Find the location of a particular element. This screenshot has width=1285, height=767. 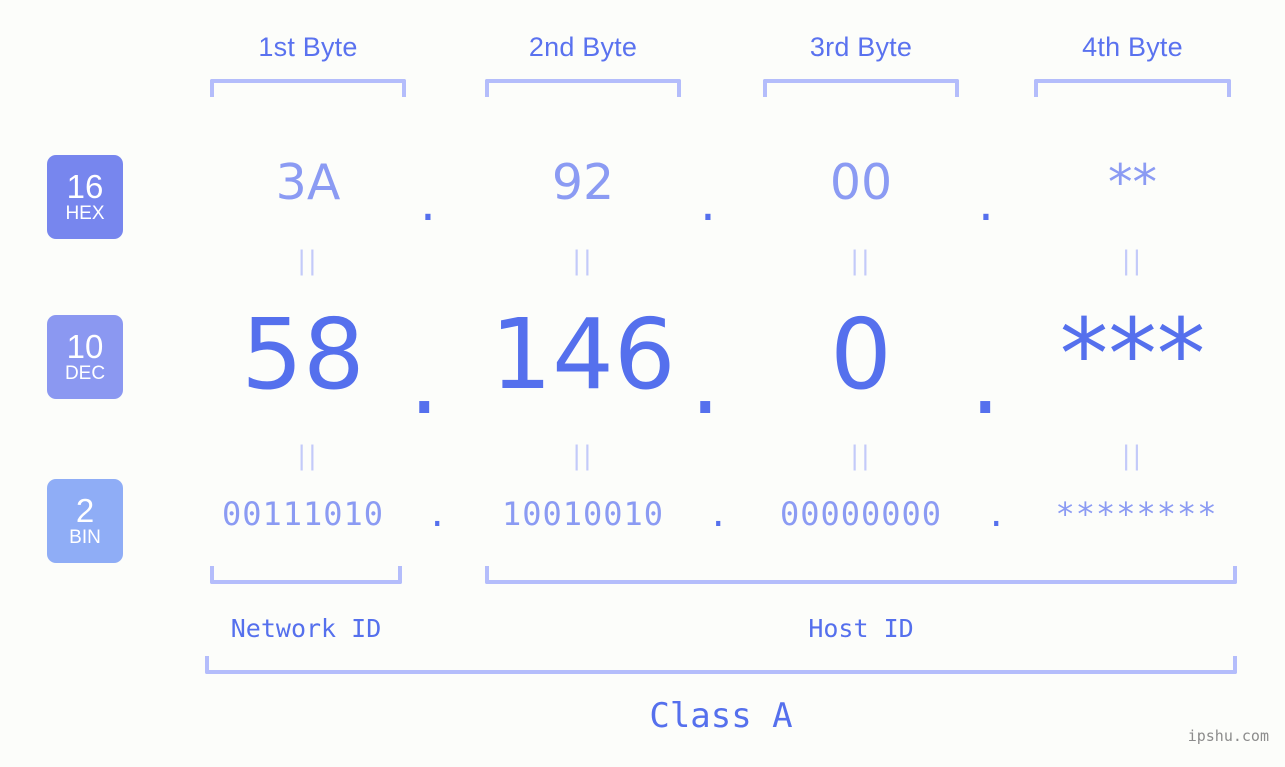

hex-byte-1: 3A is located at coordinates (308, 182).